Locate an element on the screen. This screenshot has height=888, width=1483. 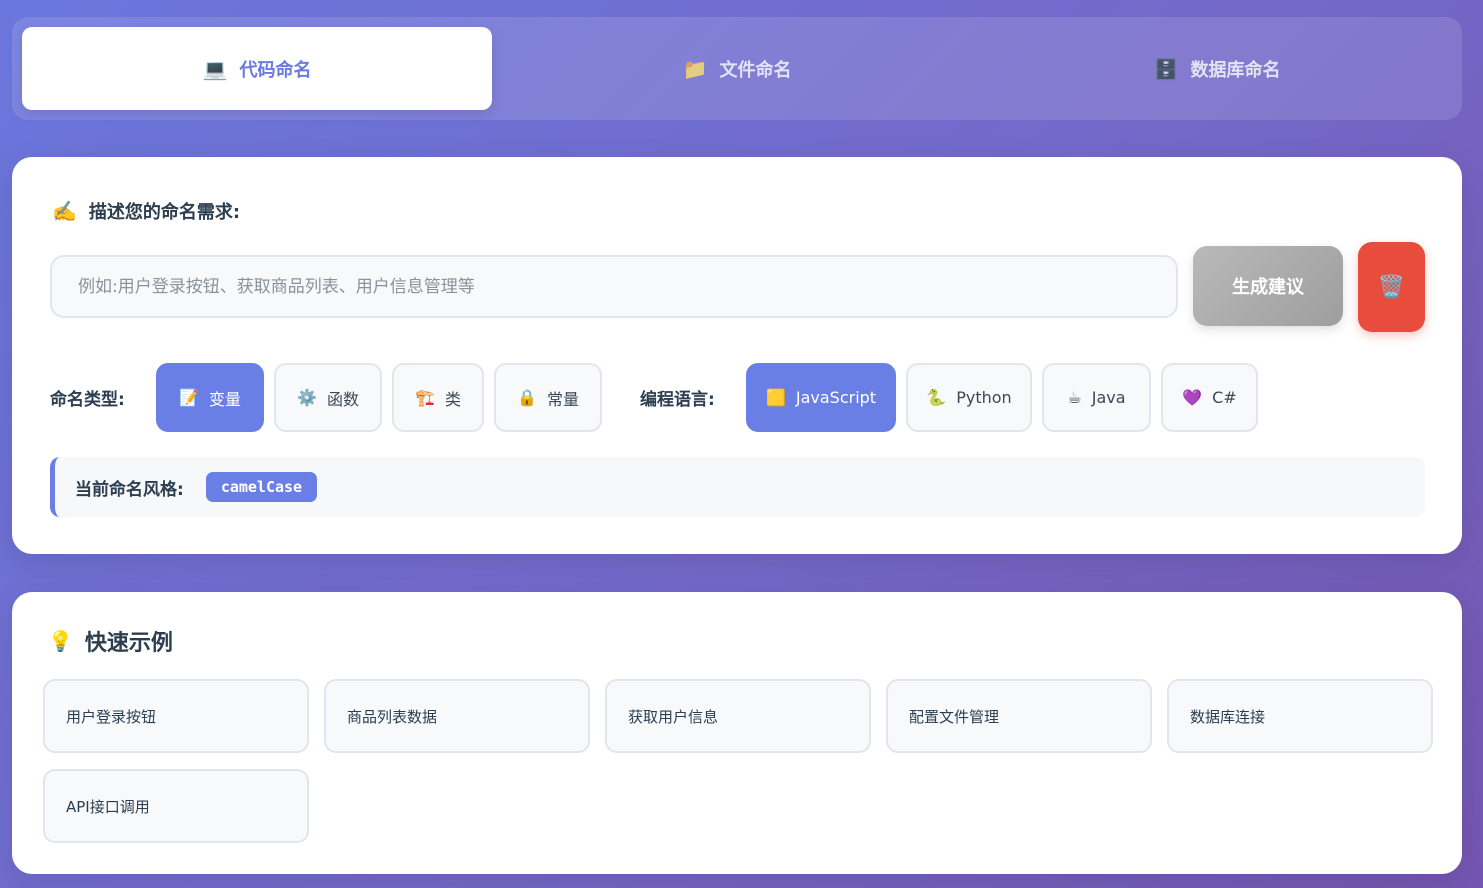
quick-example-item: 商品列表数据 is located at coordinates (457, 716).